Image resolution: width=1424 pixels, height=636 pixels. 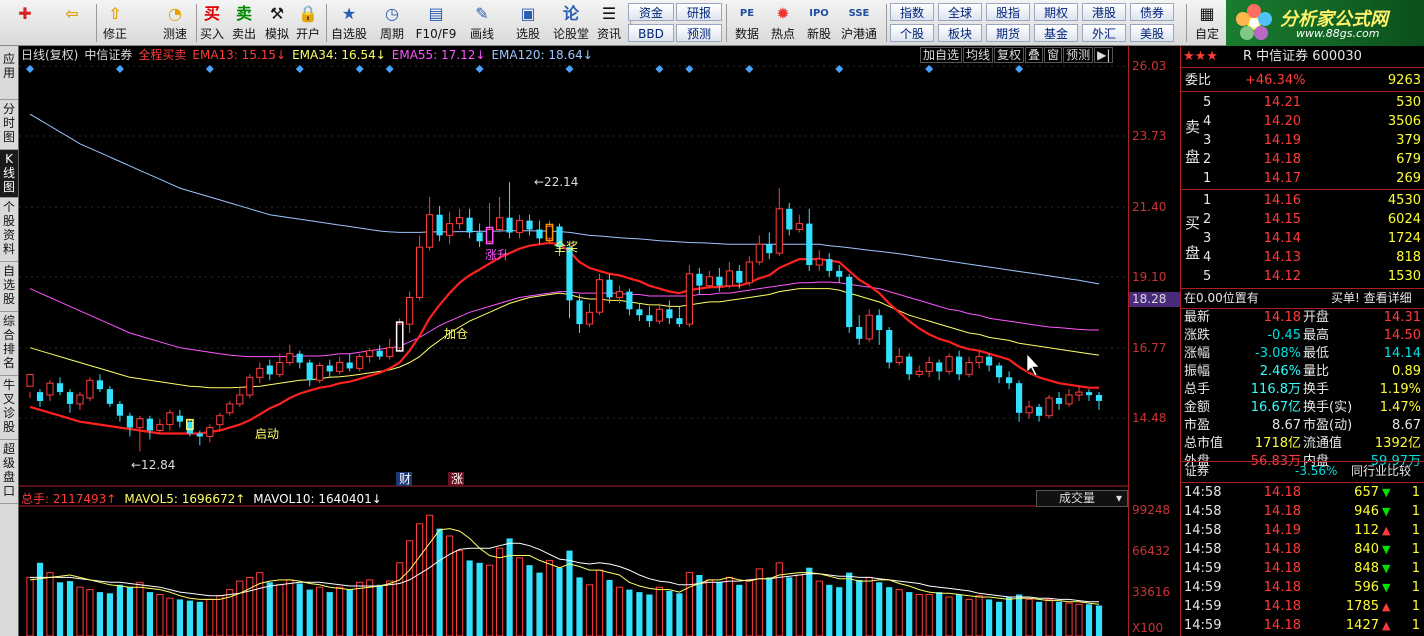 I want to click on doc-button: ☰ 资讯, so click(x=609, y=23).